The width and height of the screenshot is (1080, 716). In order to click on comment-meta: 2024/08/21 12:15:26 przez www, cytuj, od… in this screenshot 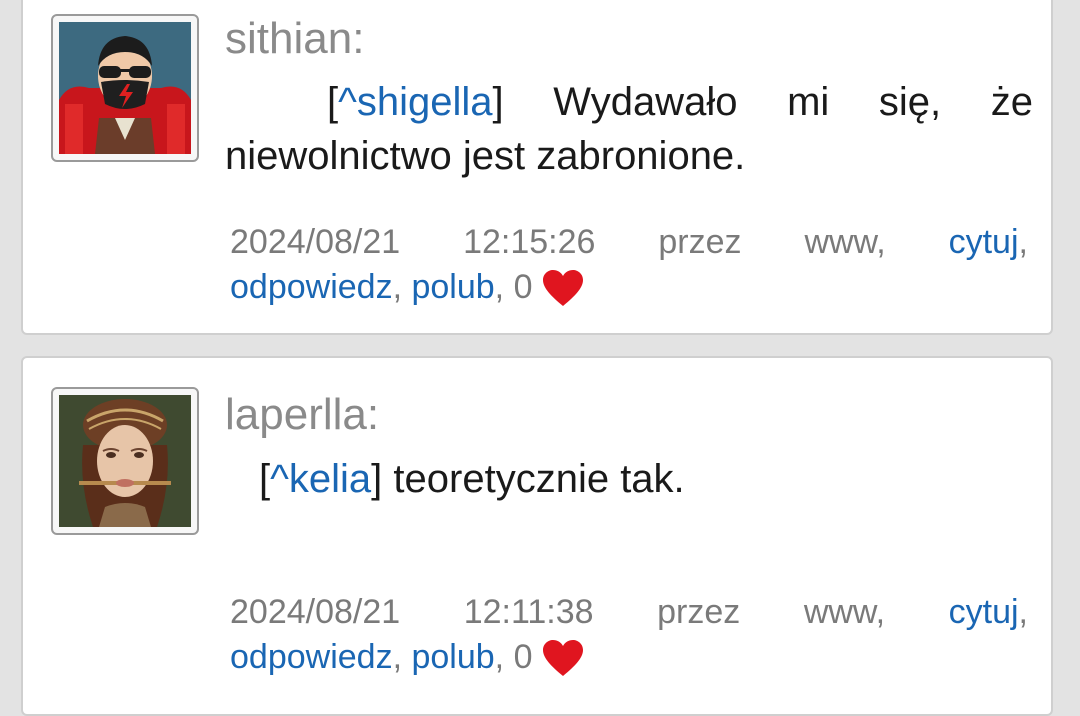, I will do `click(629, 265)`.